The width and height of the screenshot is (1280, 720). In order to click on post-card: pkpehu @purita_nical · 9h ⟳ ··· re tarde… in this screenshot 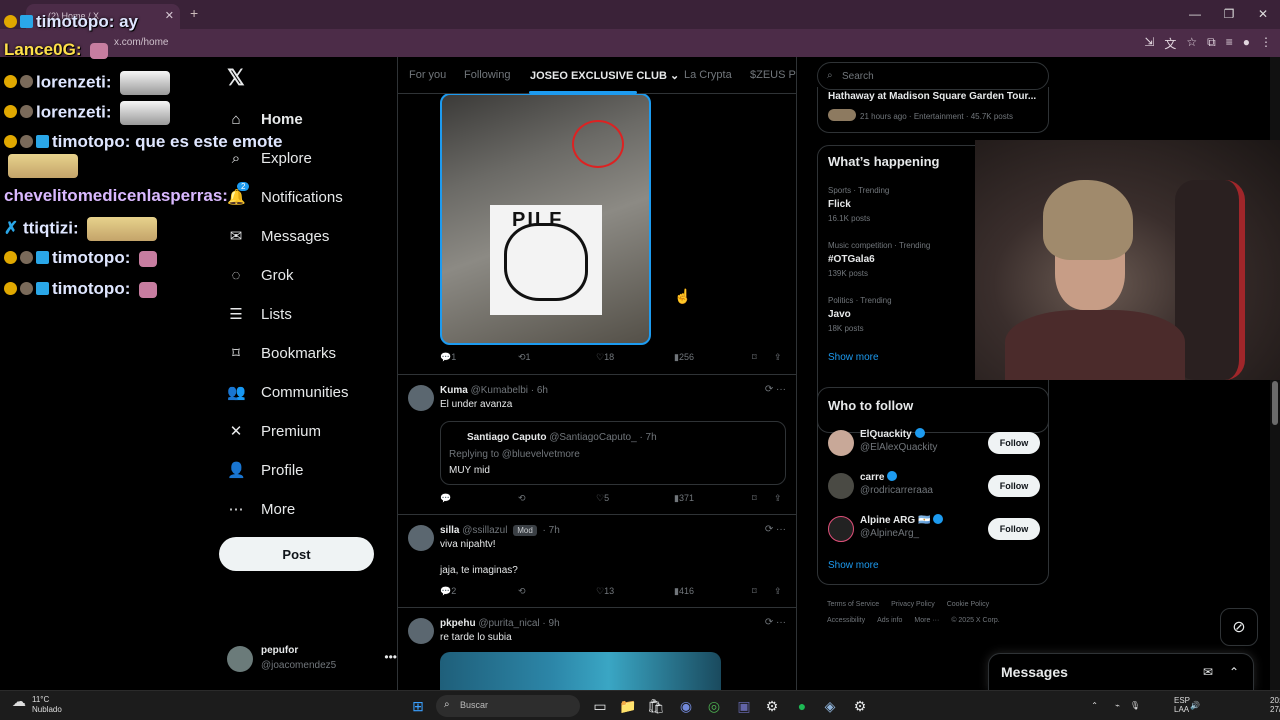, I will do `click(597, 648)`.